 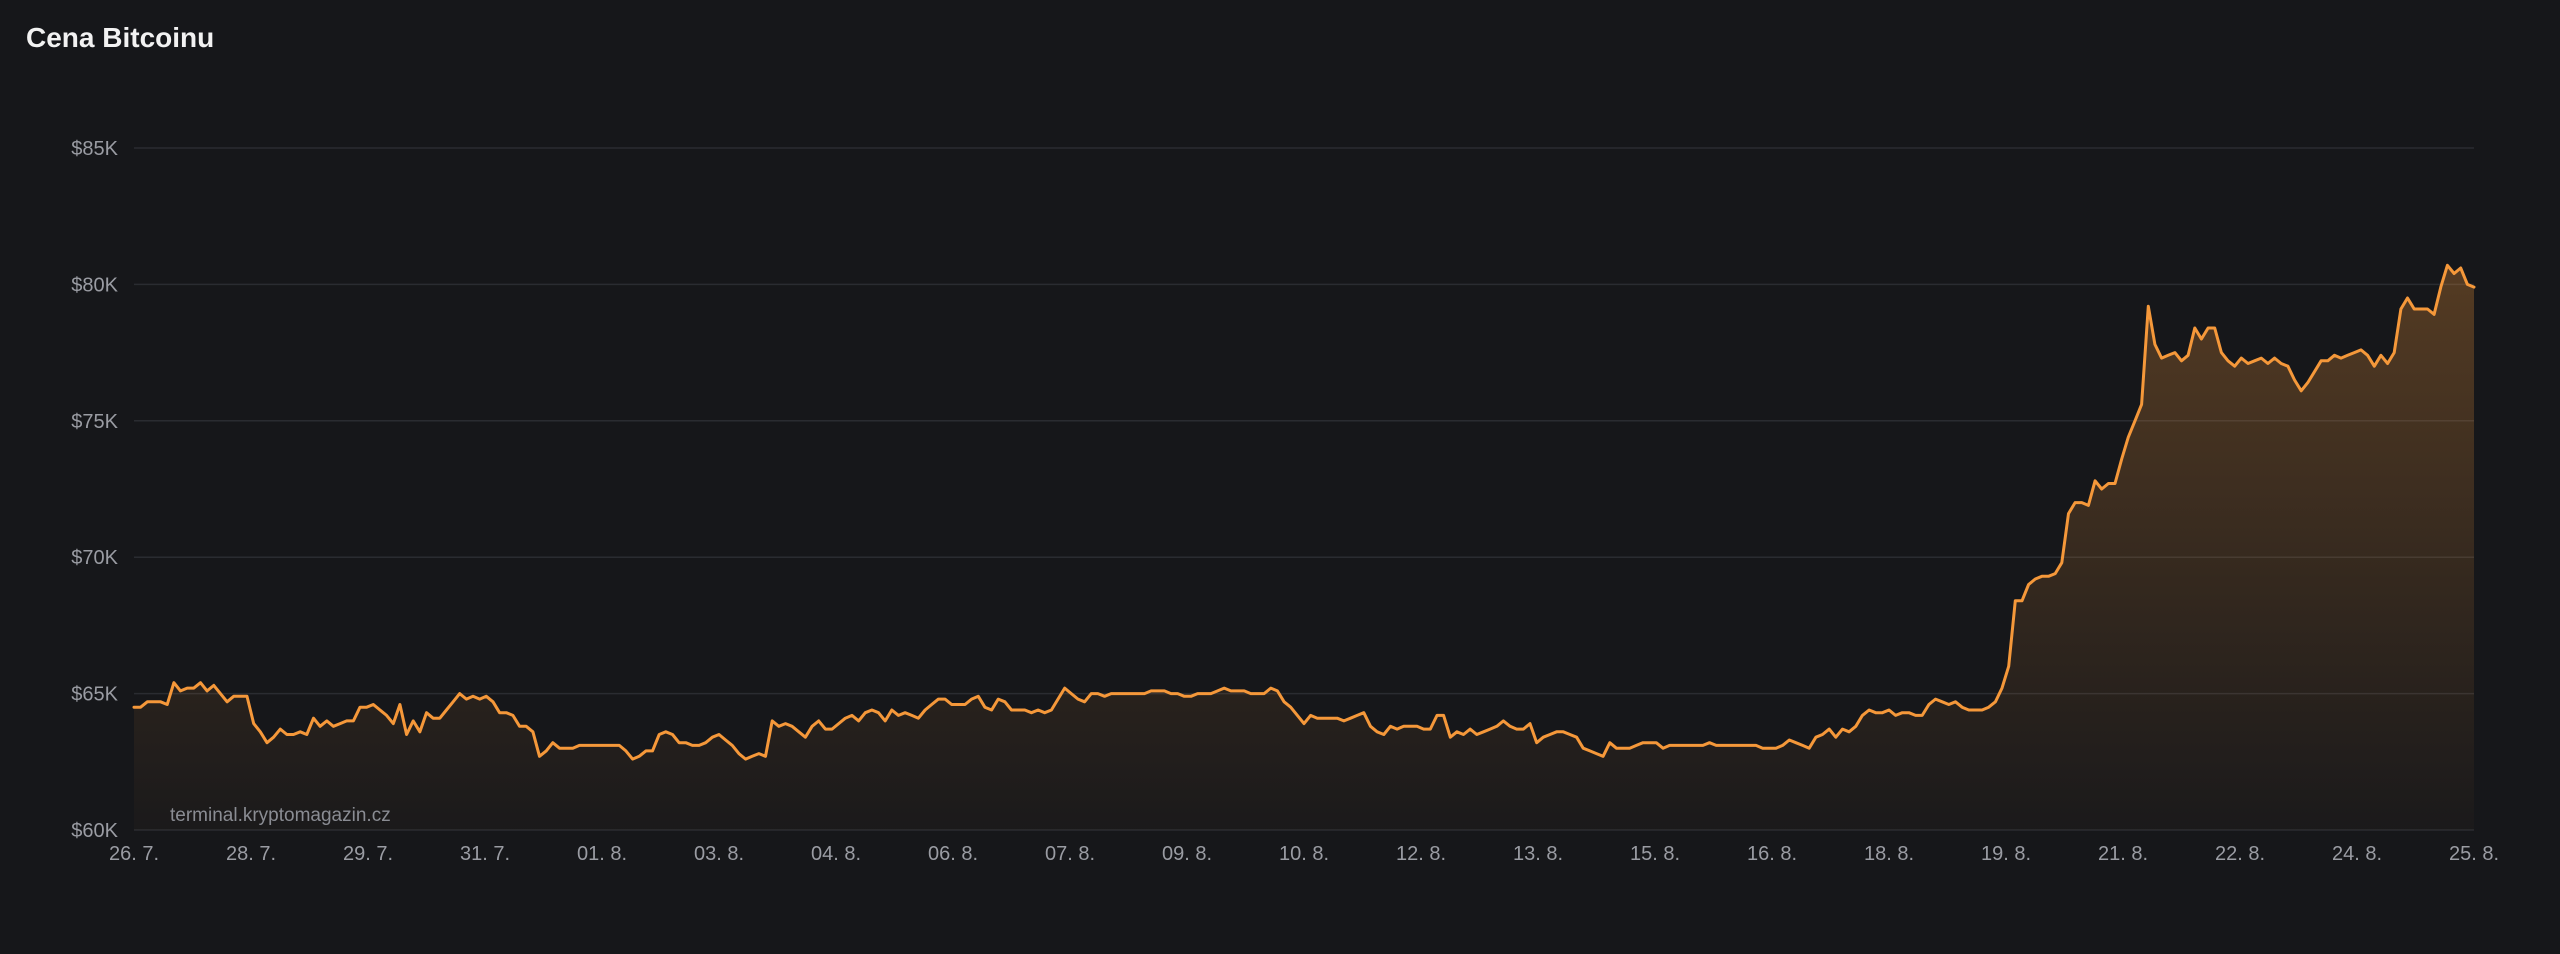 I want to click on x-tick-label: 06. 8., so click(x=953, y=854).